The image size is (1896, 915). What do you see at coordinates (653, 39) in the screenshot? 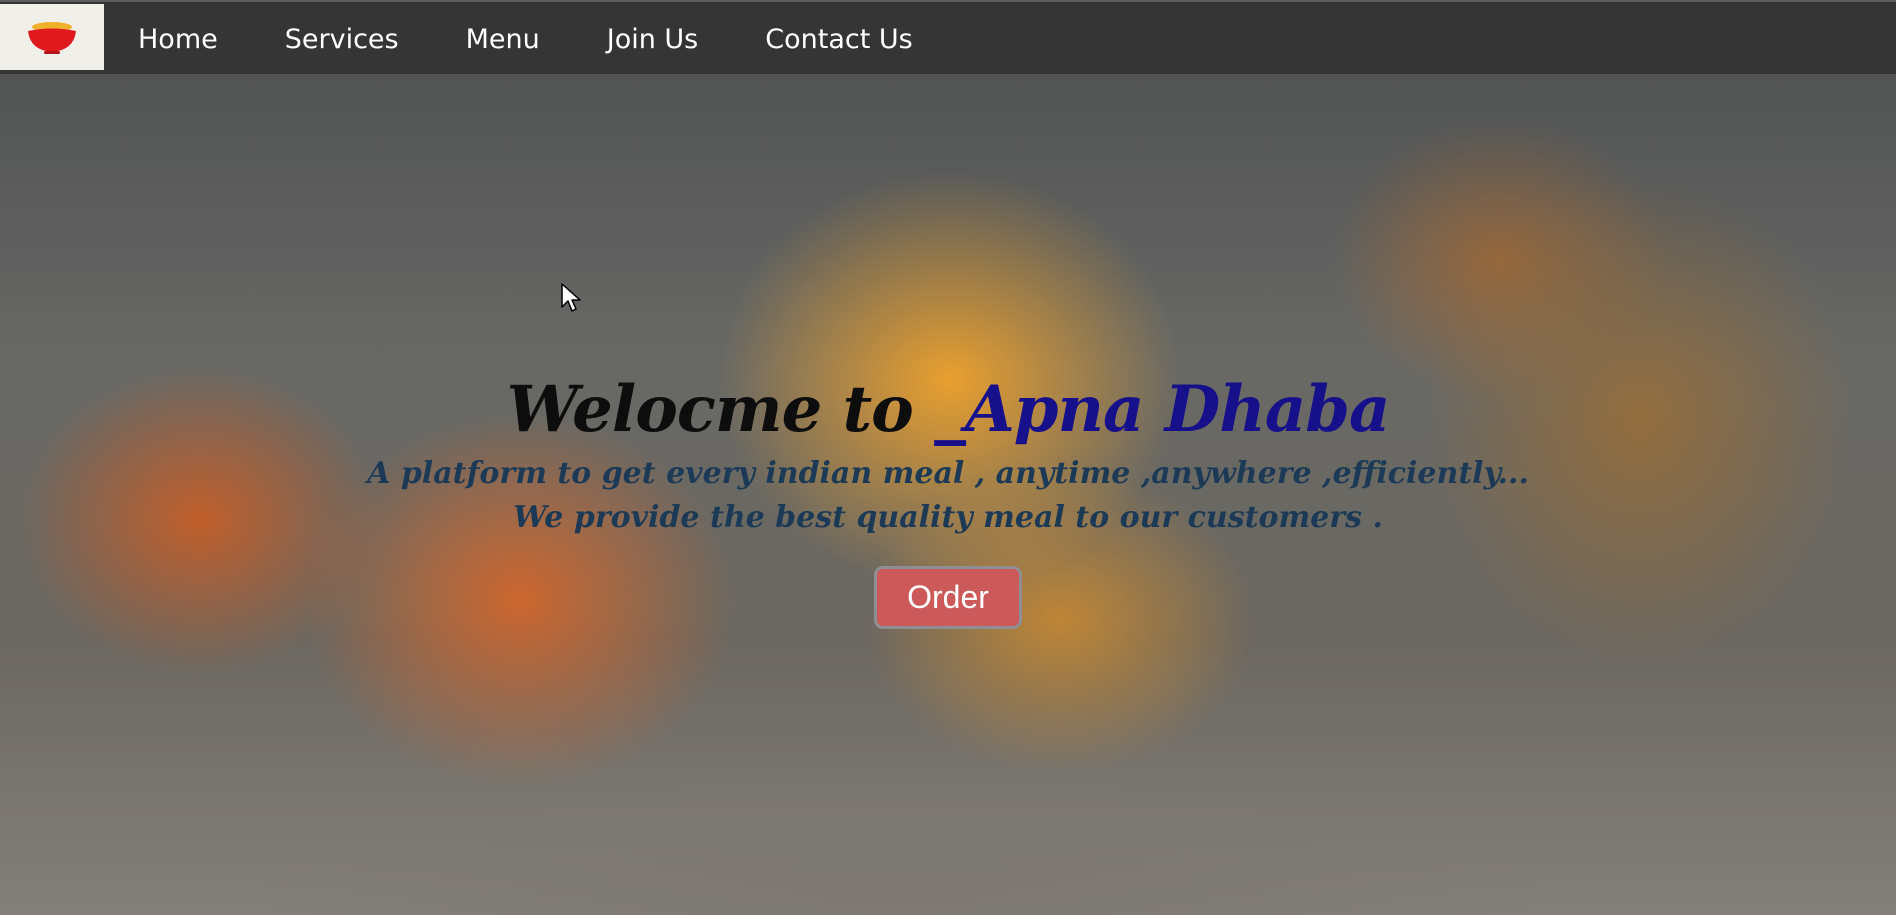
I see `nav-join-us: Join Us` at bounding box center [653, 39].